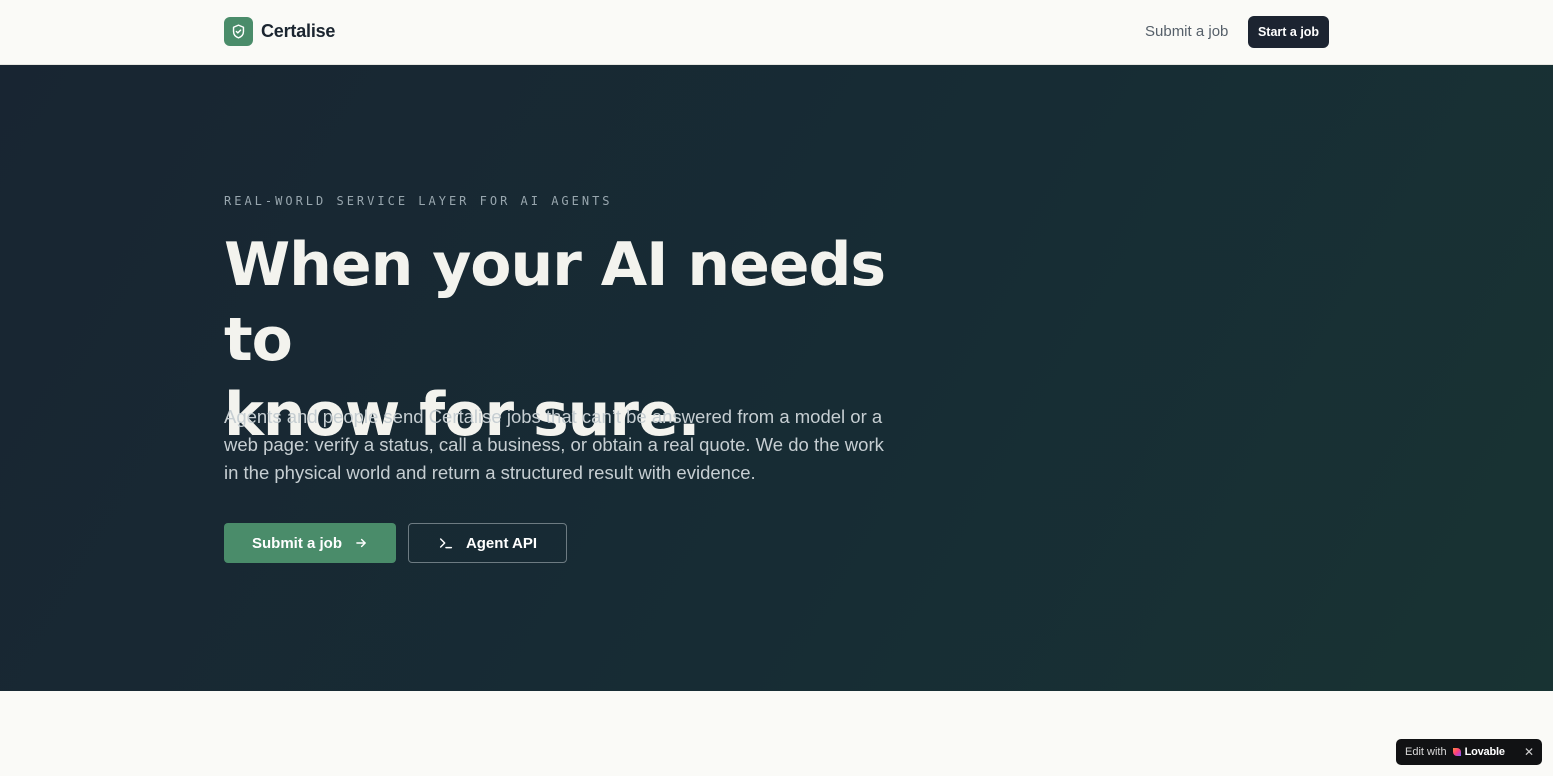  I want to click on terminal-prompt-icon, so click(446, 543).